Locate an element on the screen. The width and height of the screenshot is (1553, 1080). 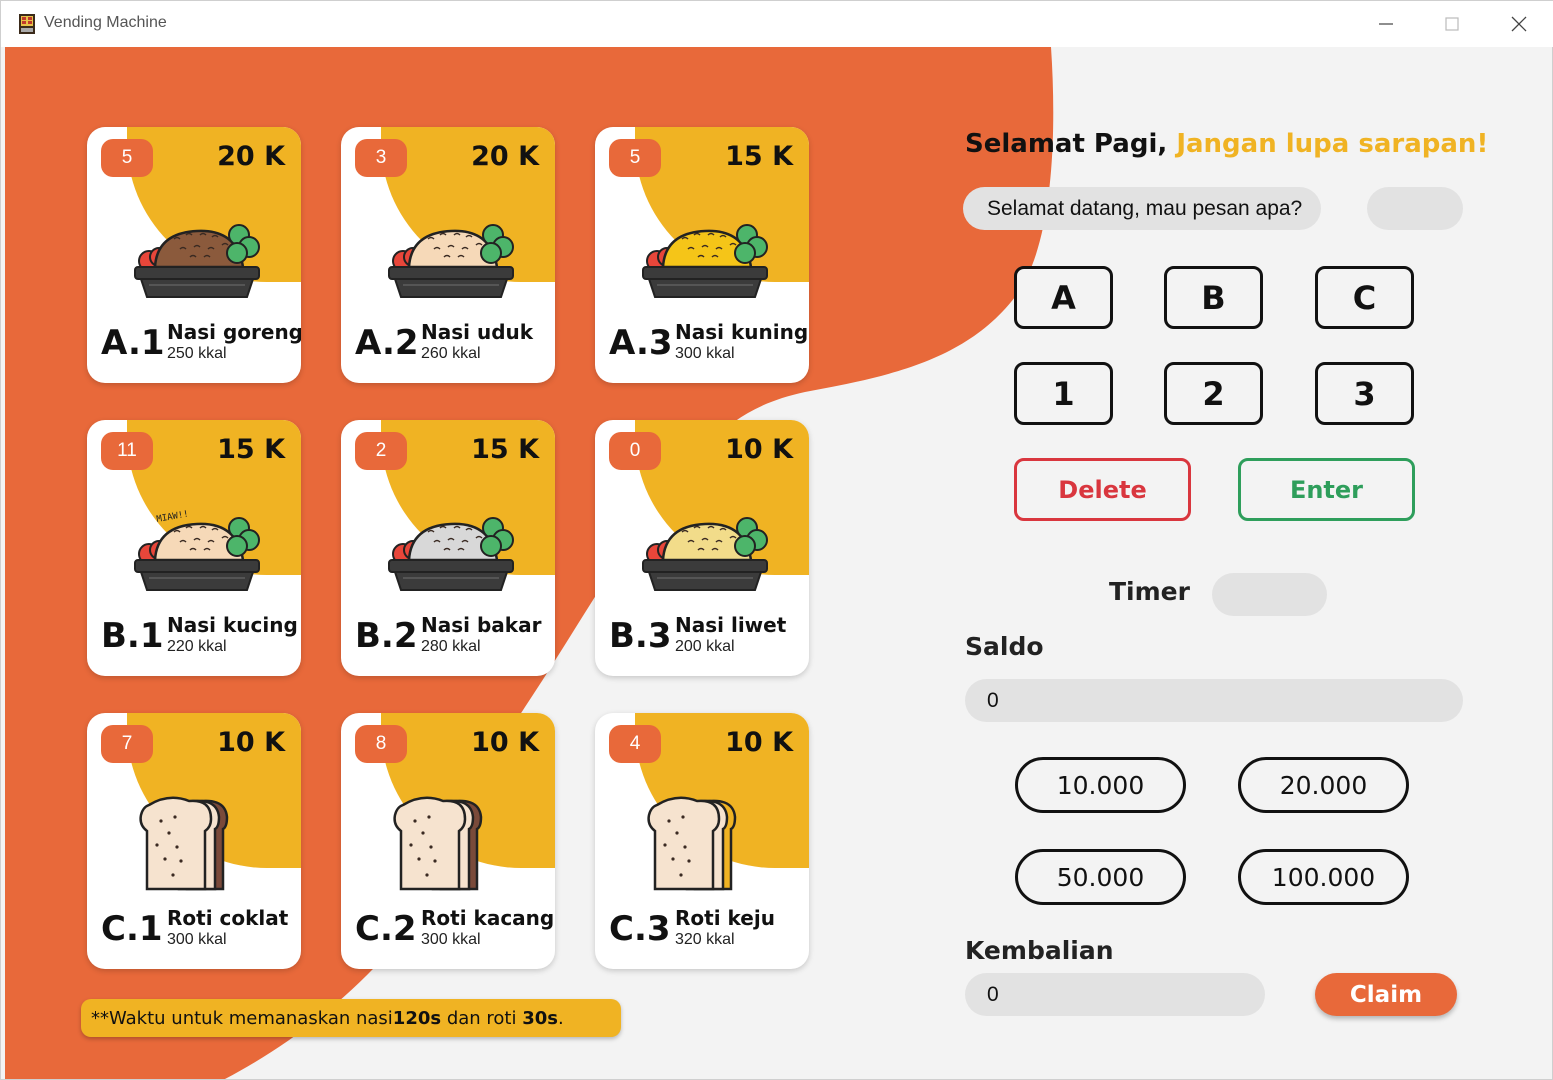
item-code: C.3 is located at coordinates (640, 929).